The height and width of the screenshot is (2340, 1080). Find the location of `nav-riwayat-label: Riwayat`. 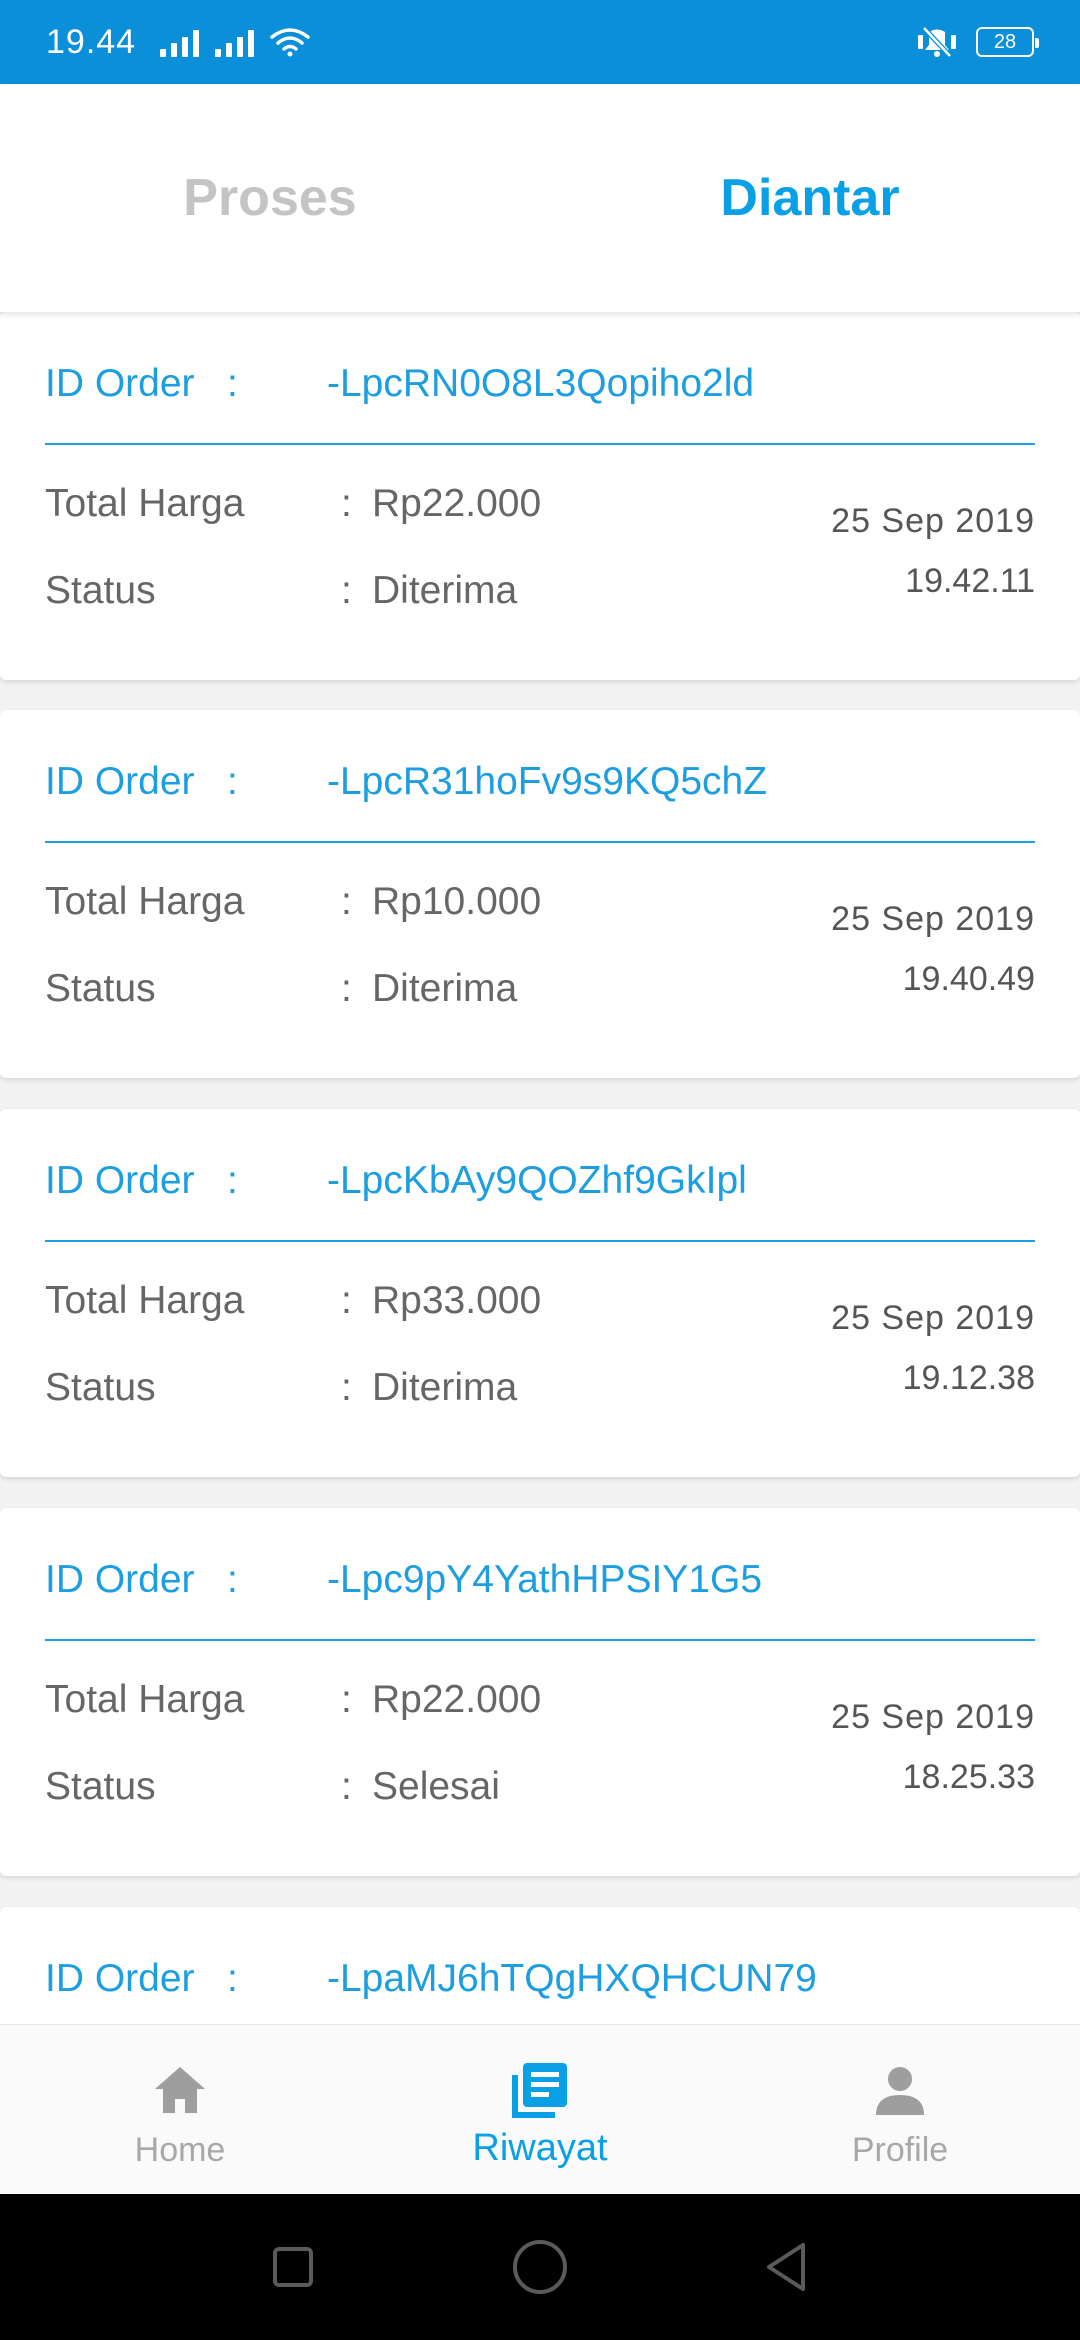

nav-riwayat-label: Riwayat is located at coordinates (540, 2148).